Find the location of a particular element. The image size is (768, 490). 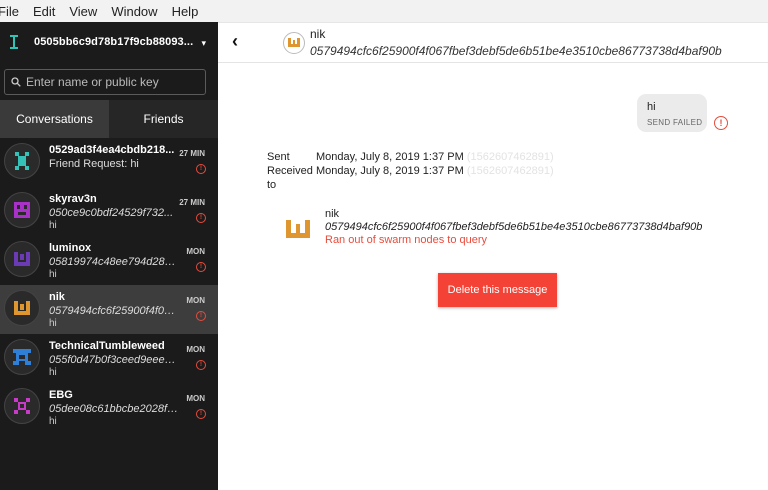

contact-name: nik is located at coordinates (318, 34).